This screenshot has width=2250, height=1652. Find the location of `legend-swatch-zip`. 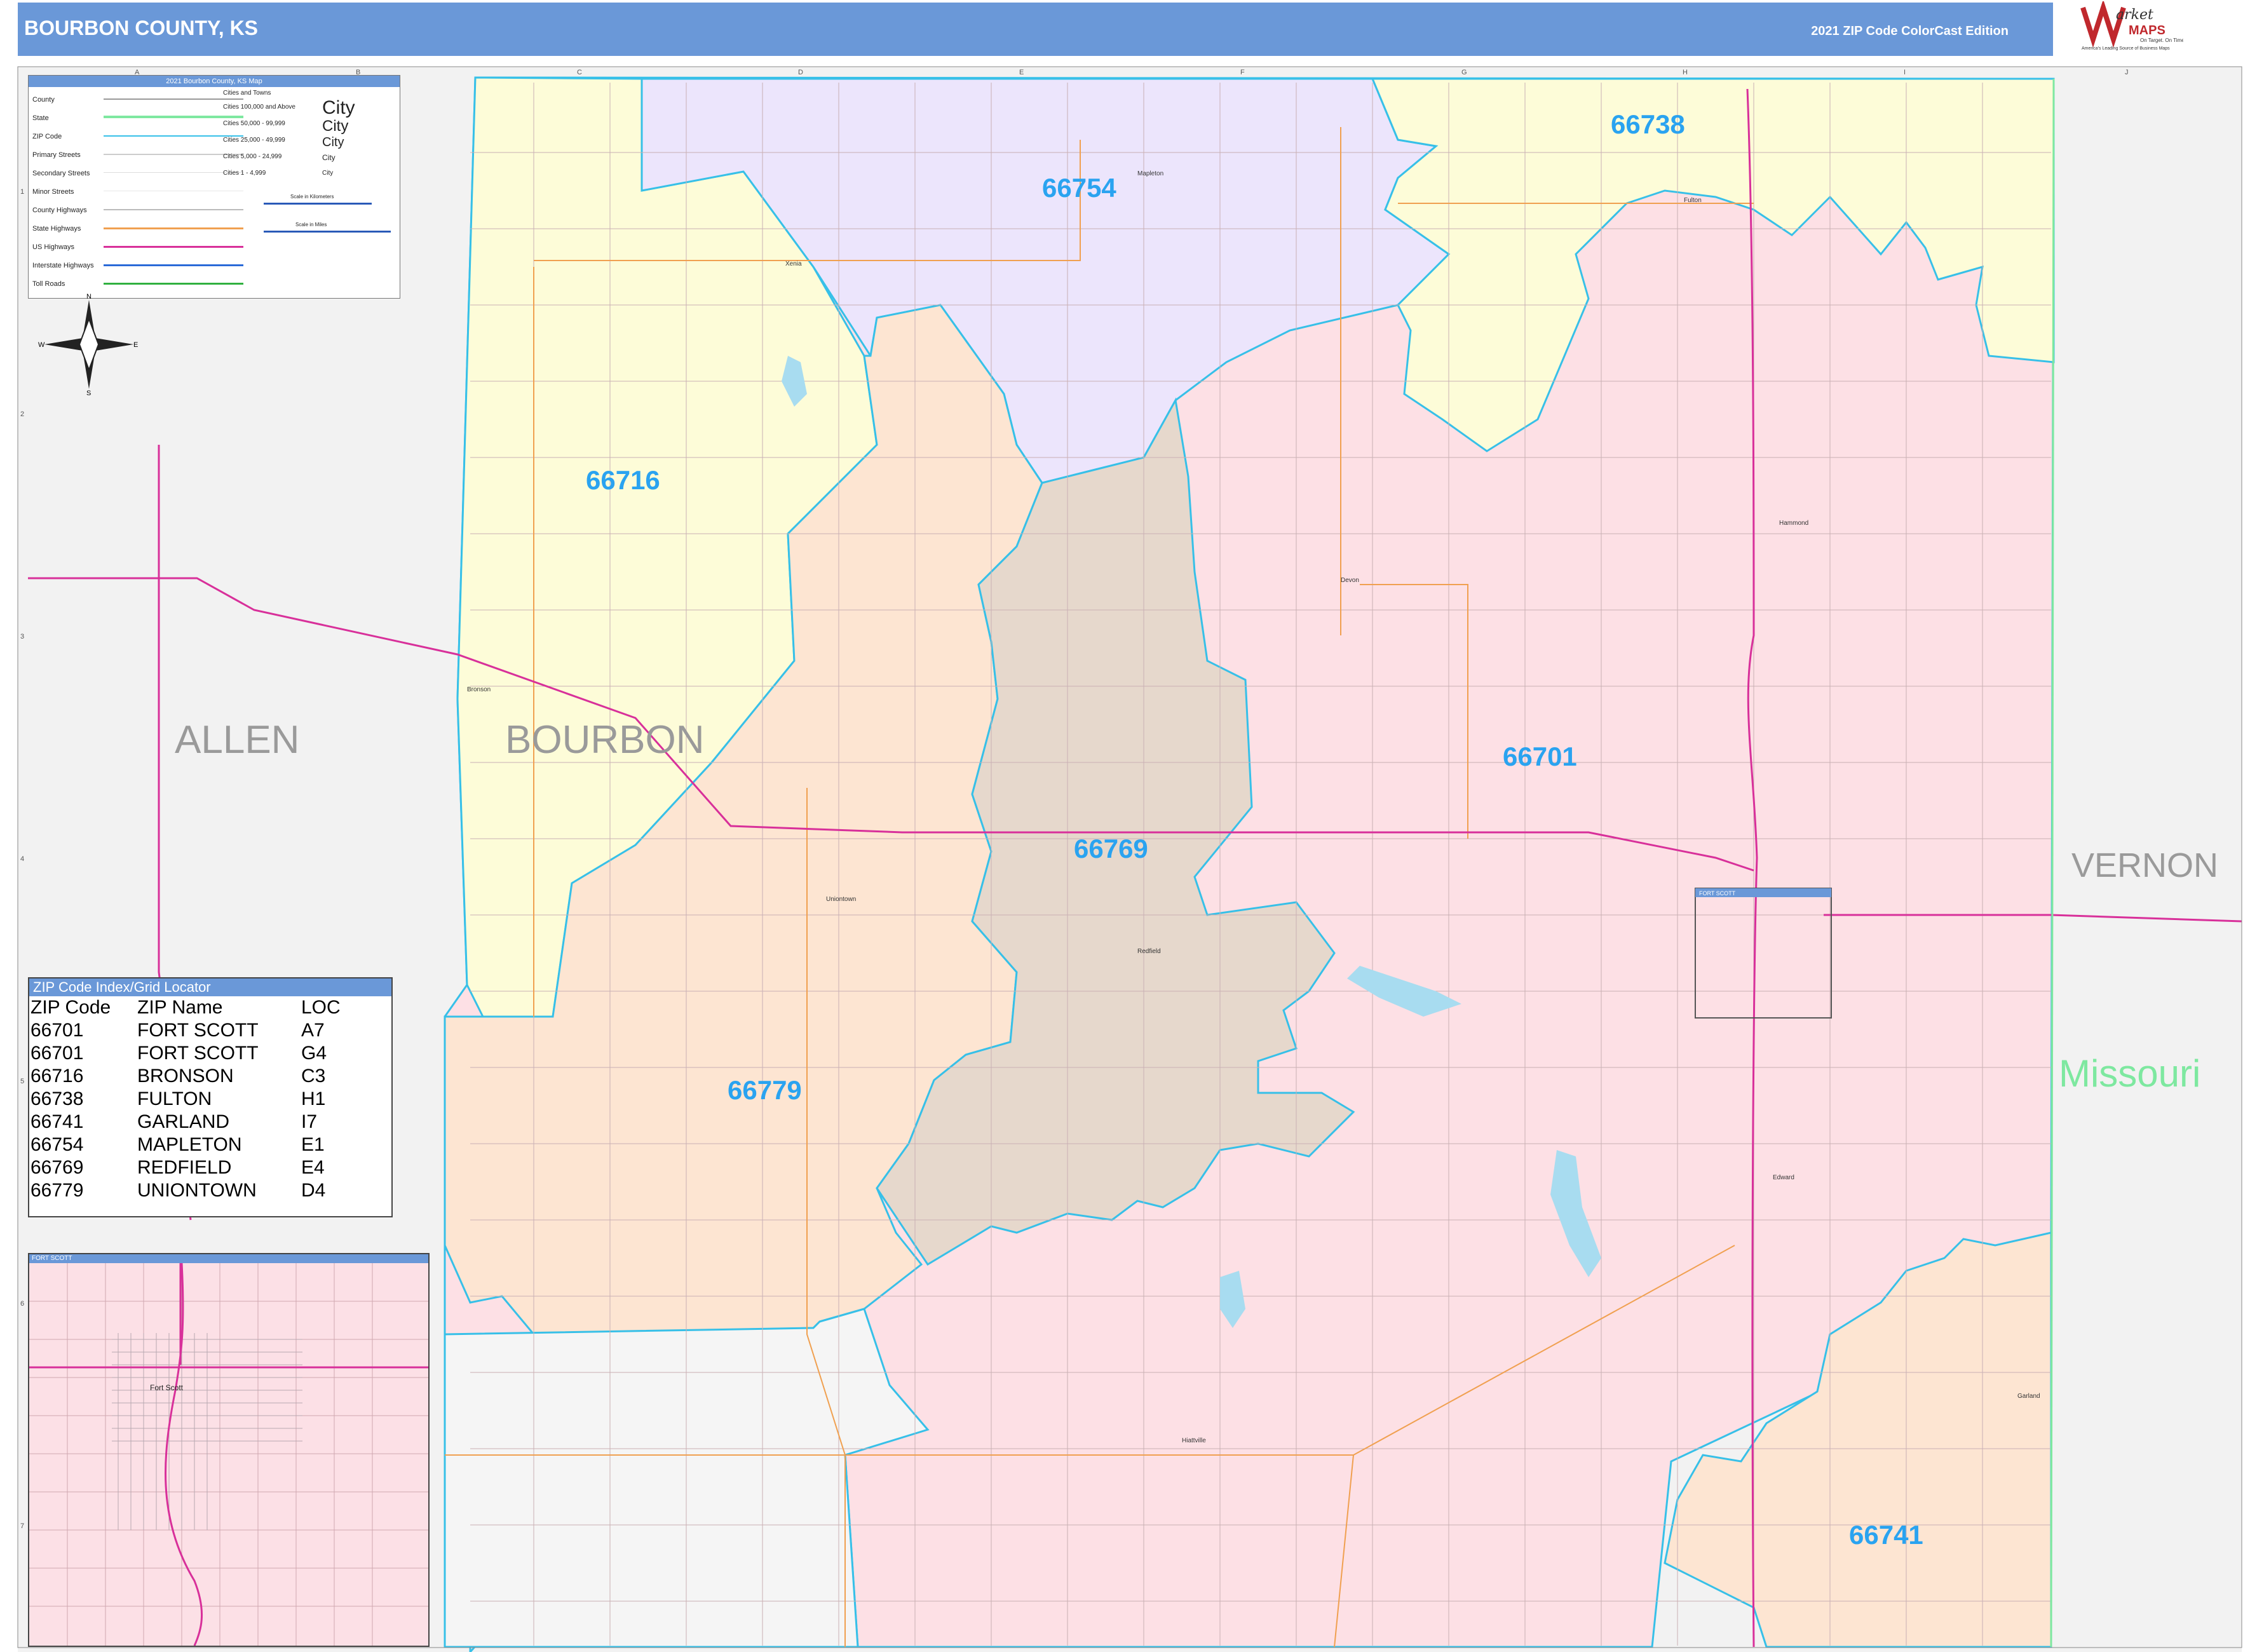

legend-swatch-zip is located at coordinates (173, 136).